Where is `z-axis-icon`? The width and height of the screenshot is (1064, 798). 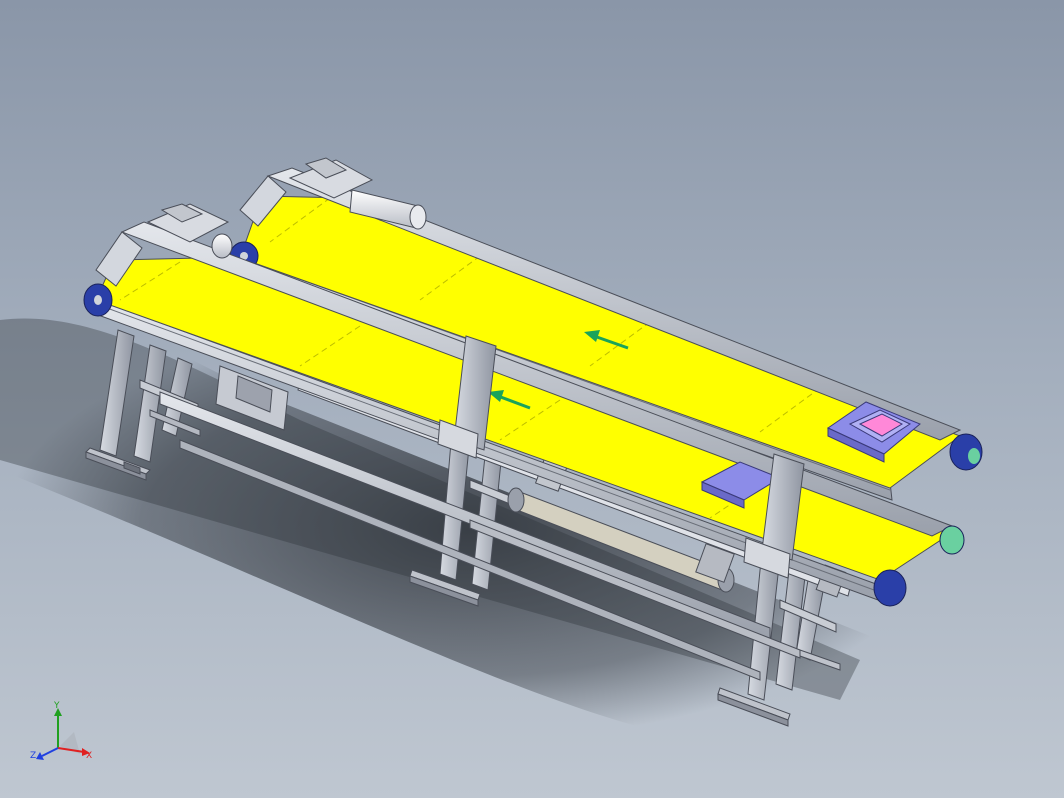
z-axis-icon is located at coordinates (50, 752).